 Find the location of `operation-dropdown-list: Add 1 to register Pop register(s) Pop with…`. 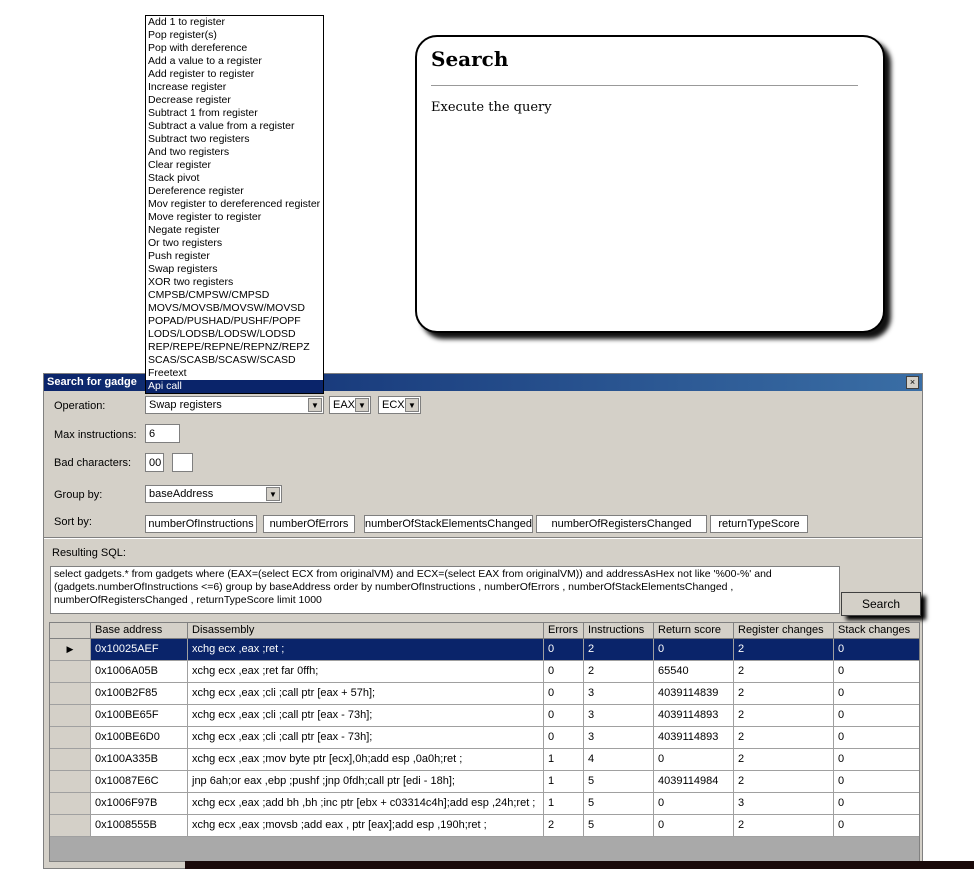

operation-dropdown-list: Add 1 to register Pop register(s) Pop with… is located at coordinates (234, 204).